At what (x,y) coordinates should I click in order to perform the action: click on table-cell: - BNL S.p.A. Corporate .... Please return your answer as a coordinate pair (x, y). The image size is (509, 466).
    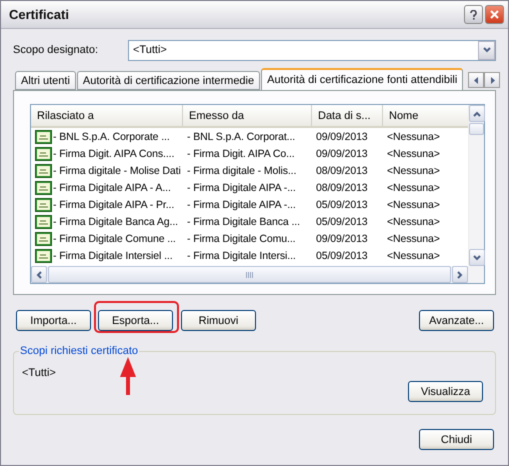
    Looking at the image, I should click on (107, 137).